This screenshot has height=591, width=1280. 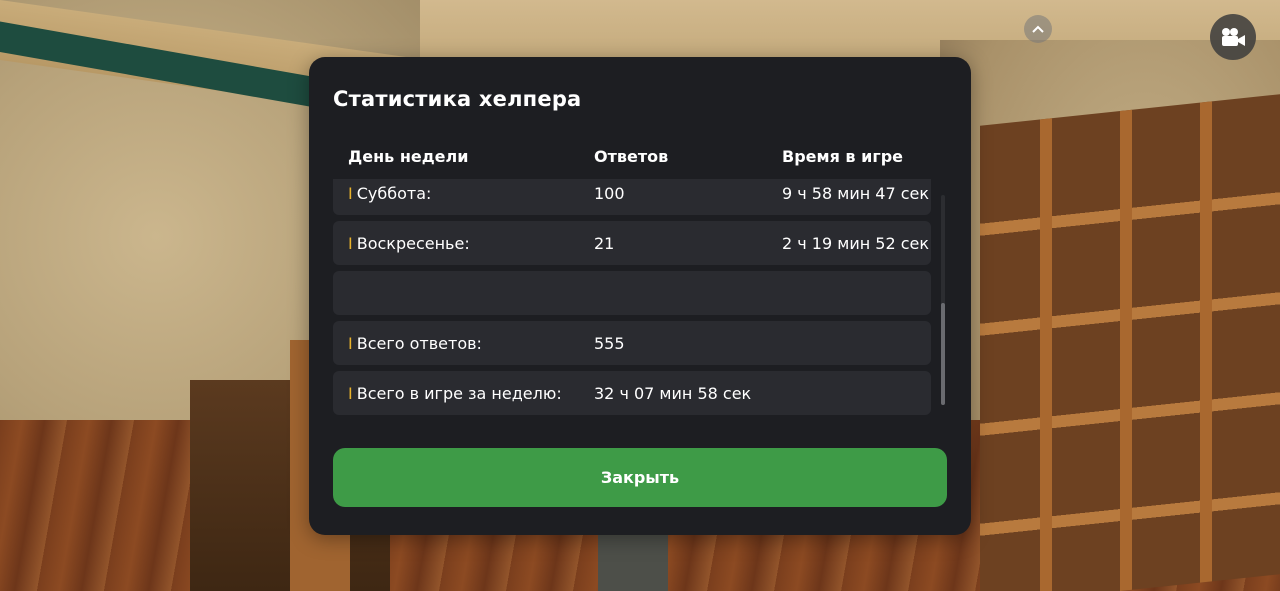 I want to click on row-answers: 100, so click(x=609, y=193).